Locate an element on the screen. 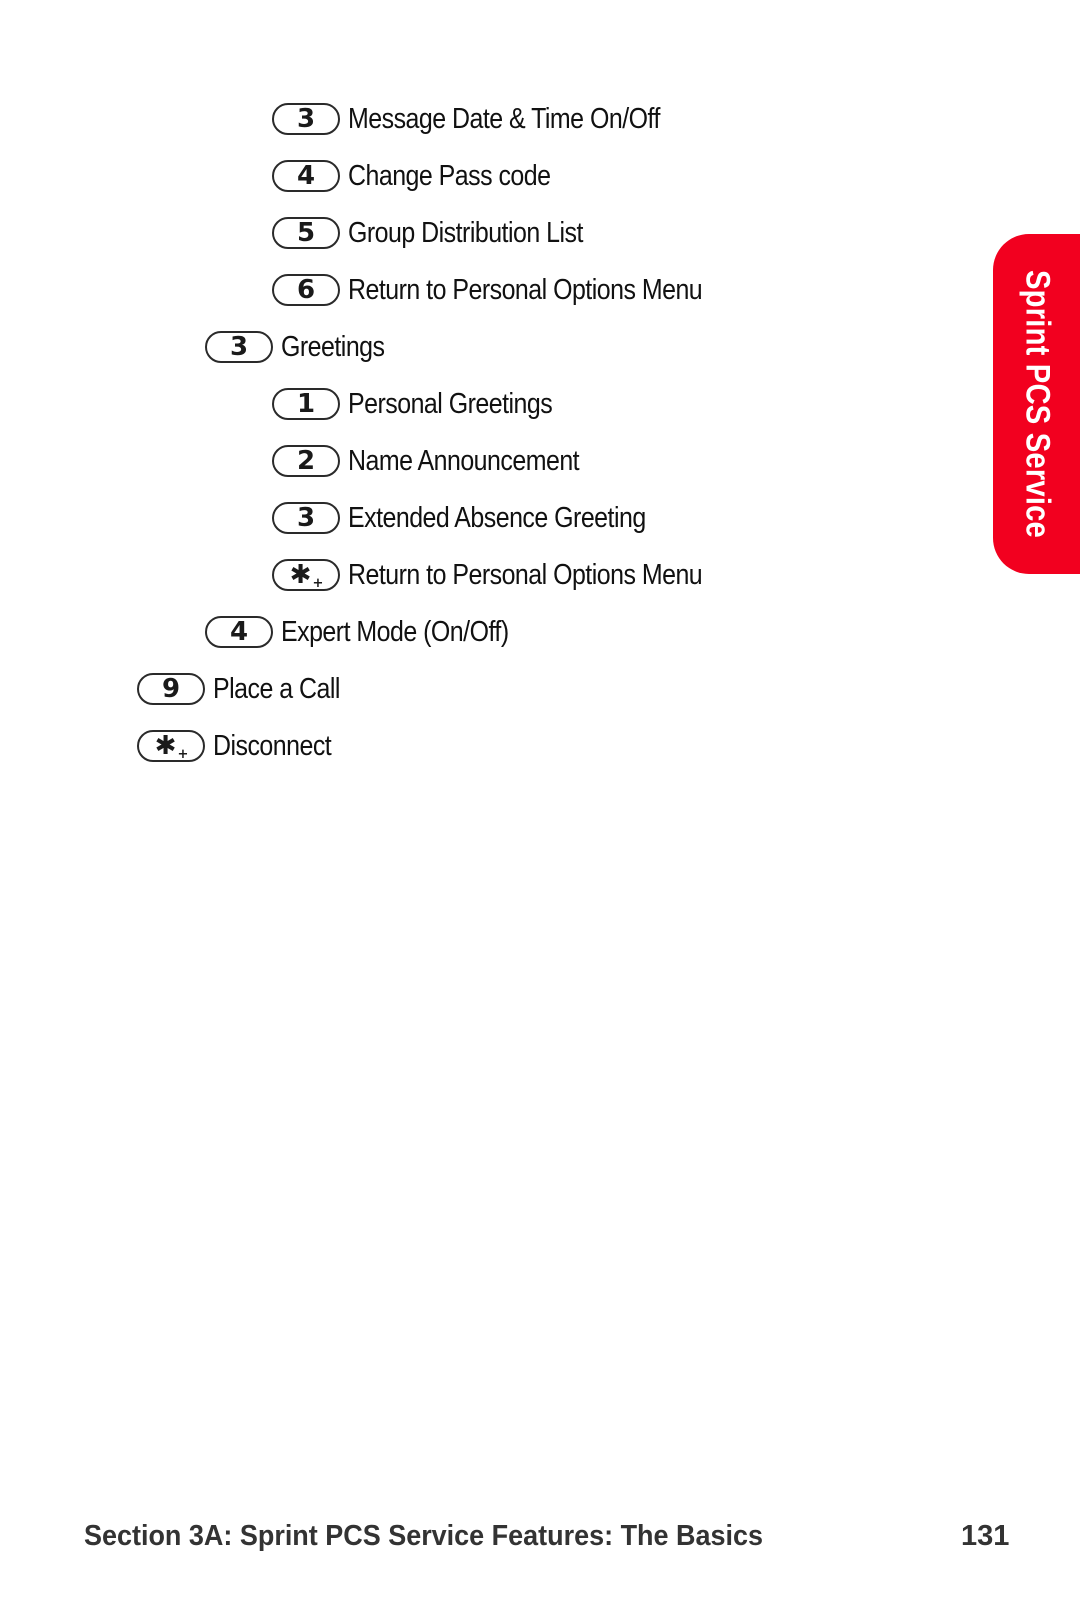 The image size is (1080, 1620). key-label: 2 is located at coordinates (306, 461).